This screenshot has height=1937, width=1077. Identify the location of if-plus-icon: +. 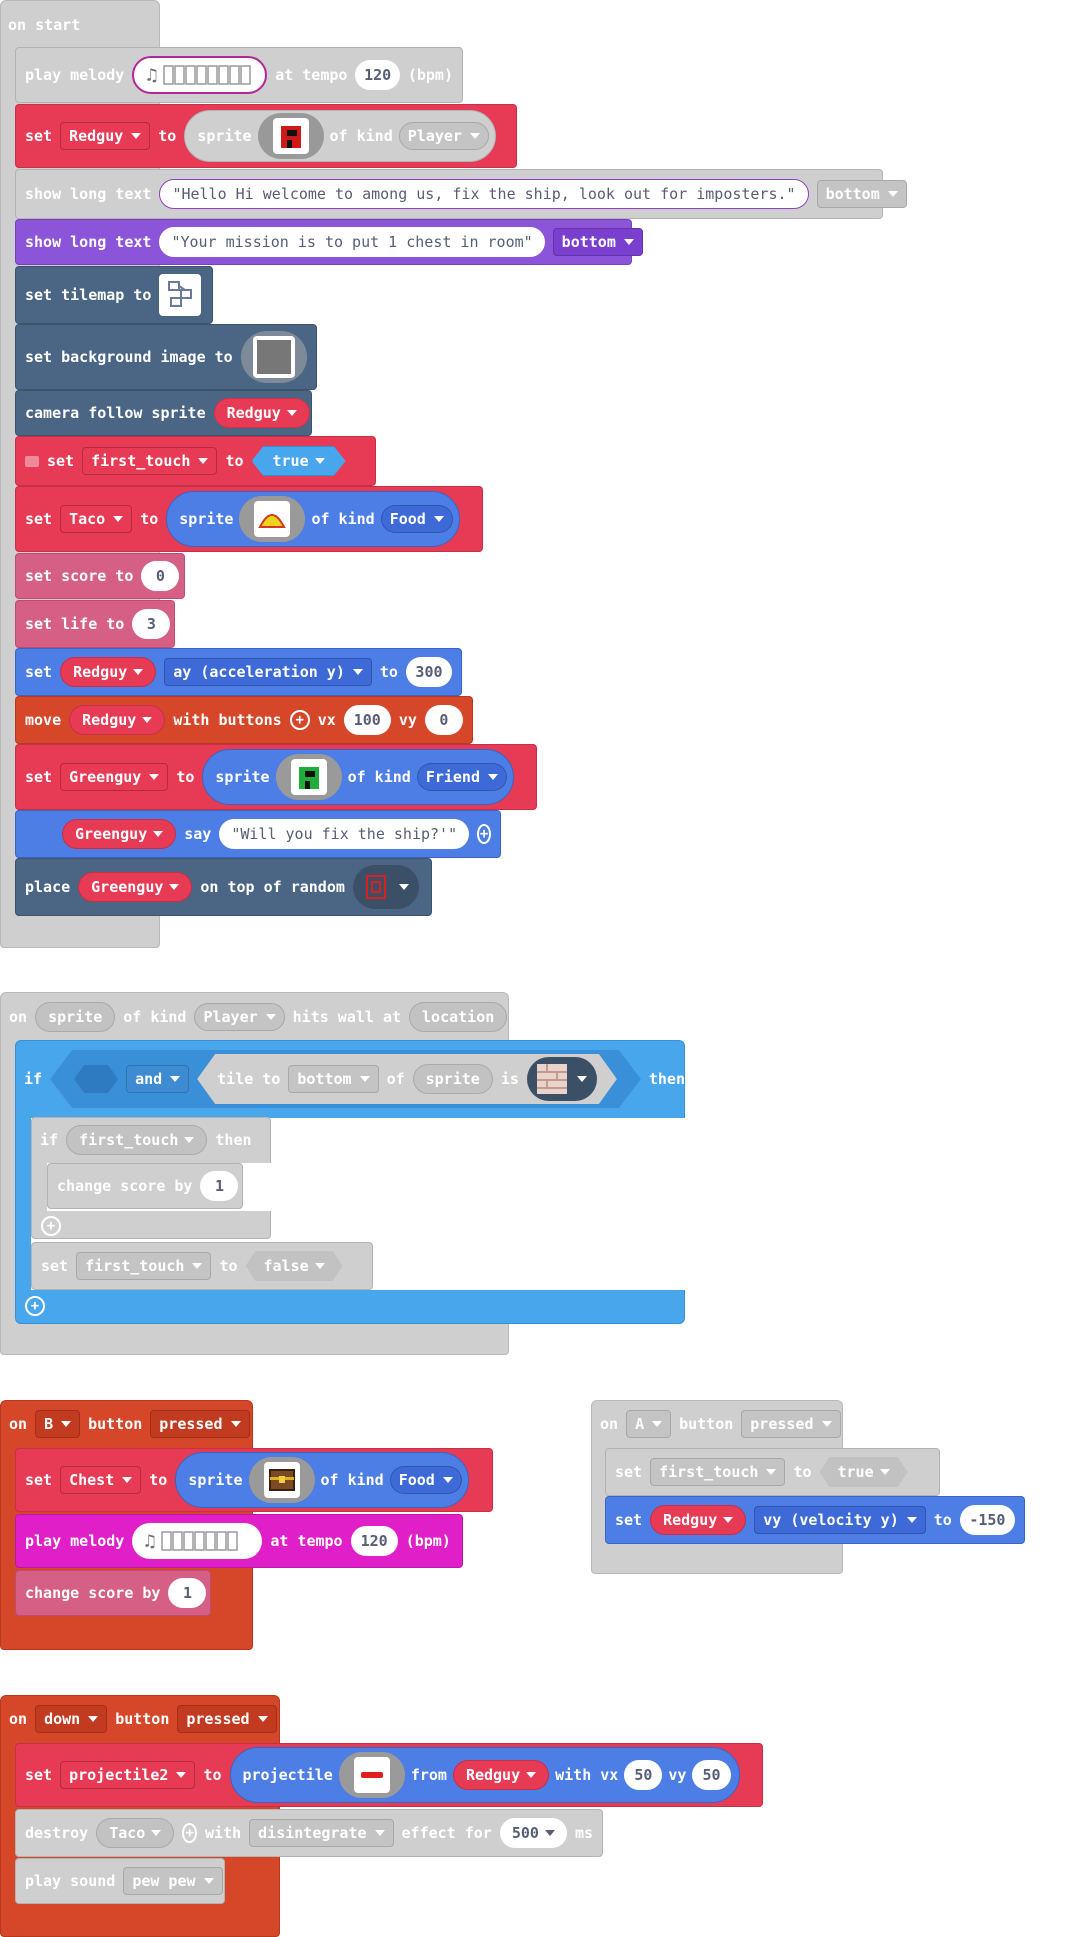
(35, 1306).